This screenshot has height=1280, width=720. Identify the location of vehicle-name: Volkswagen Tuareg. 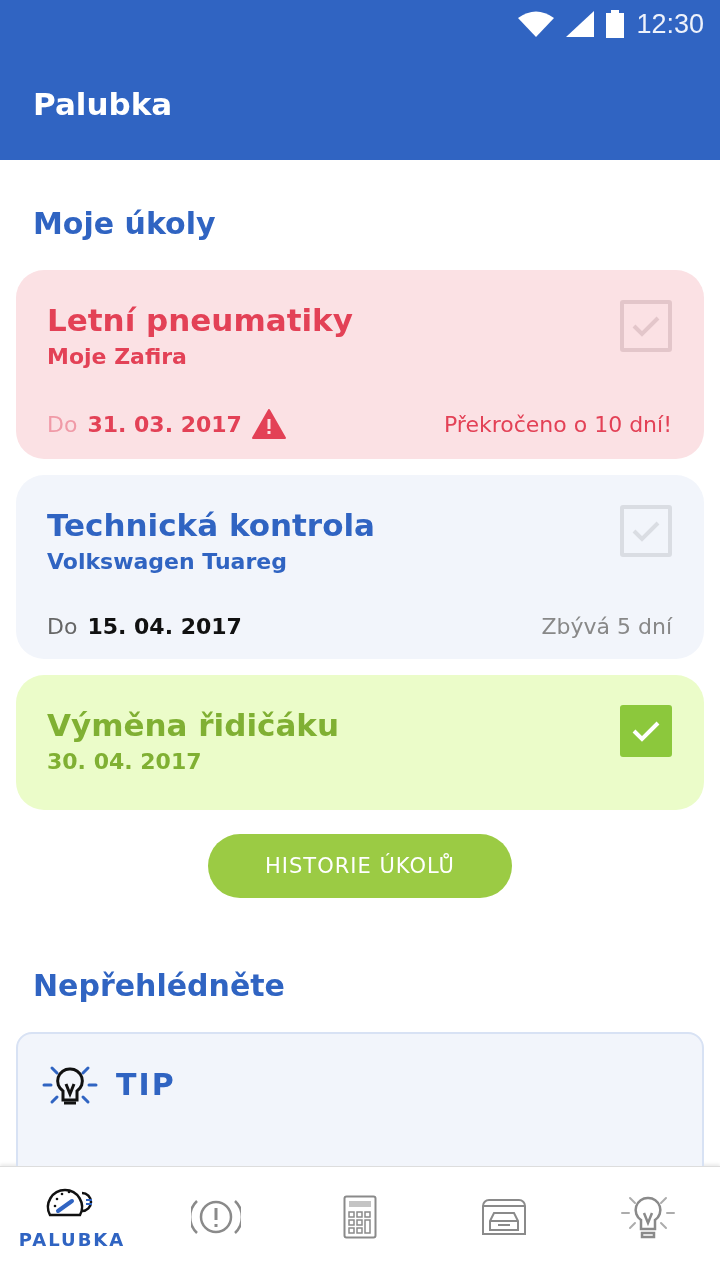
(167, 561).